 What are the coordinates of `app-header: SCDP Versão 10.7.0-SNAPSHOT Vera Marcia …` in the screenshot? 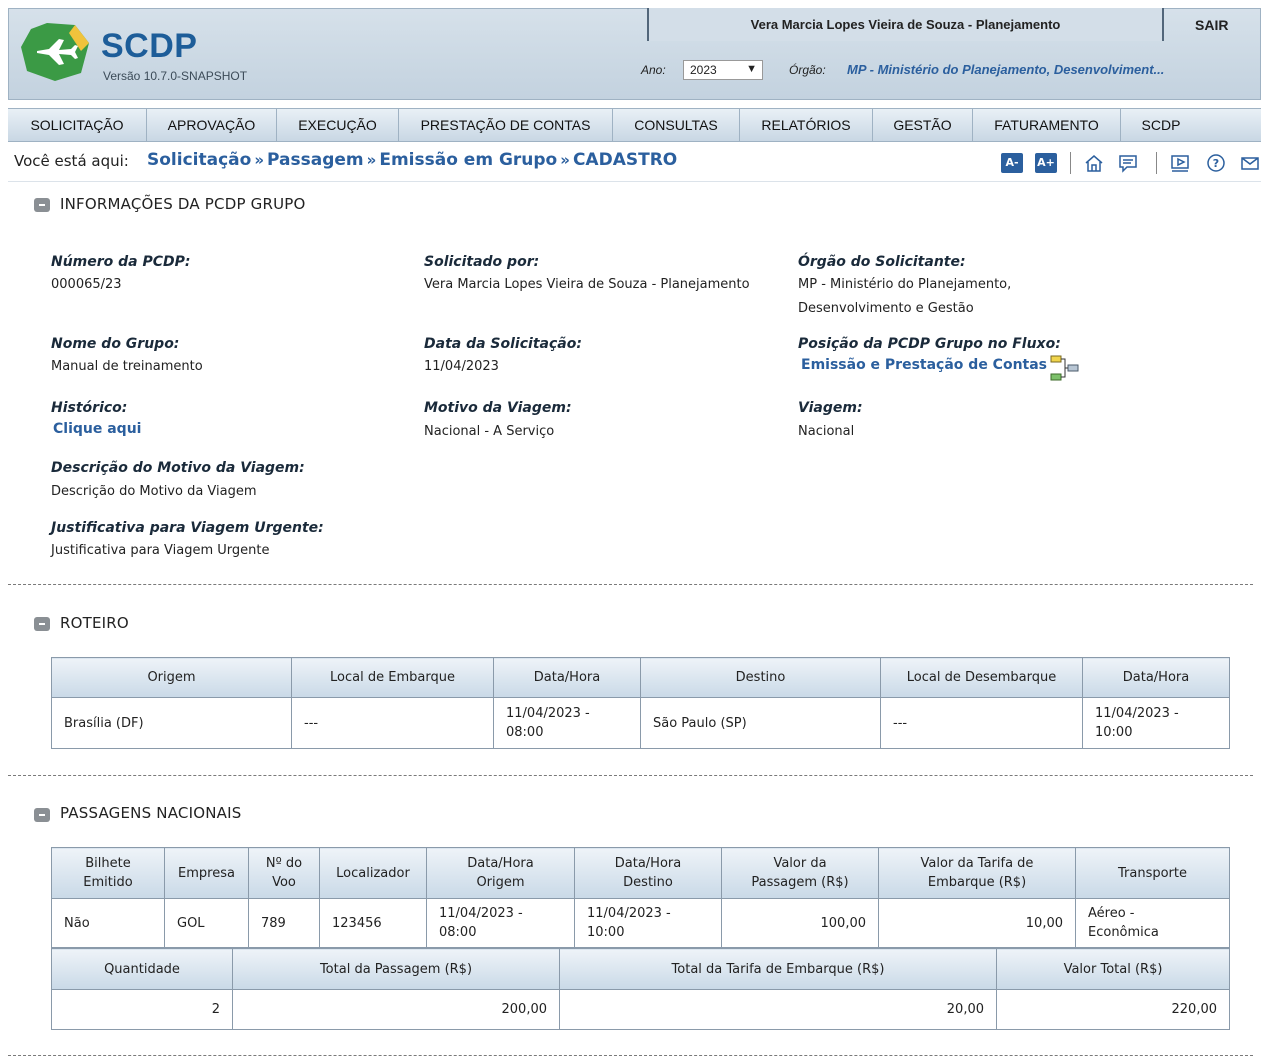 It's located at (634, 54).